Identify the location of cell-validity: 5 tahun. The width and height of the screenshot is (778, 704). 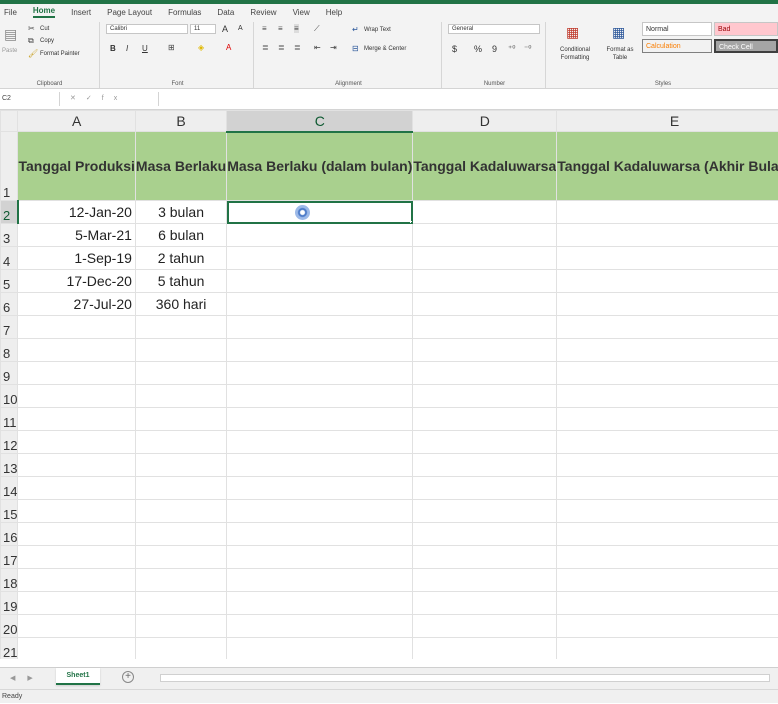
(181, 281).